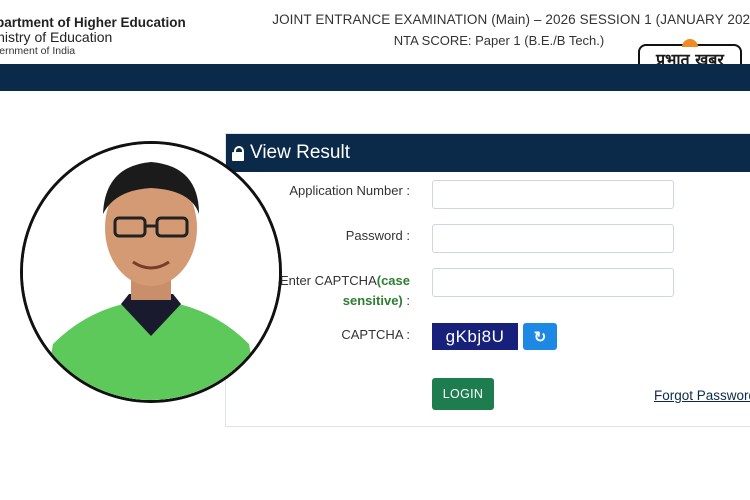 The height and width of the screenshot is (500, 750). Describe the element at coordinates (375, 334) in the screenshot. I see `captcha-label: CAPTCHA :` at that location.